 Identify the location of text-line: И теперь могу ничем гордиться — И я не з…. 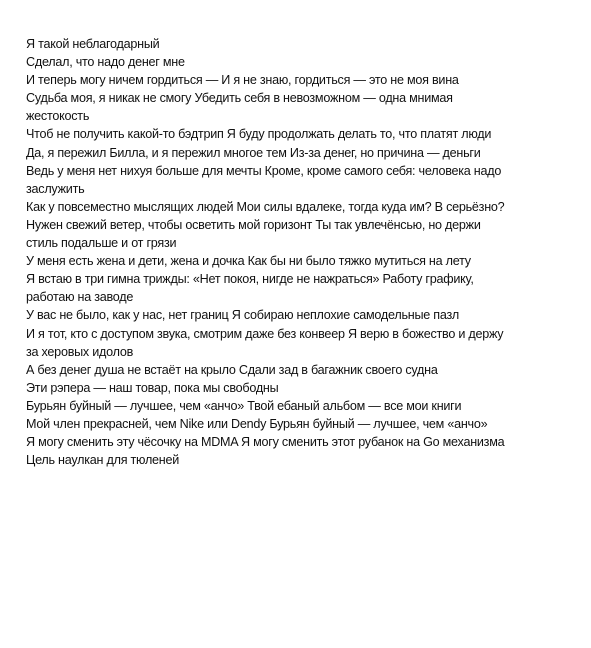
(242, 80).